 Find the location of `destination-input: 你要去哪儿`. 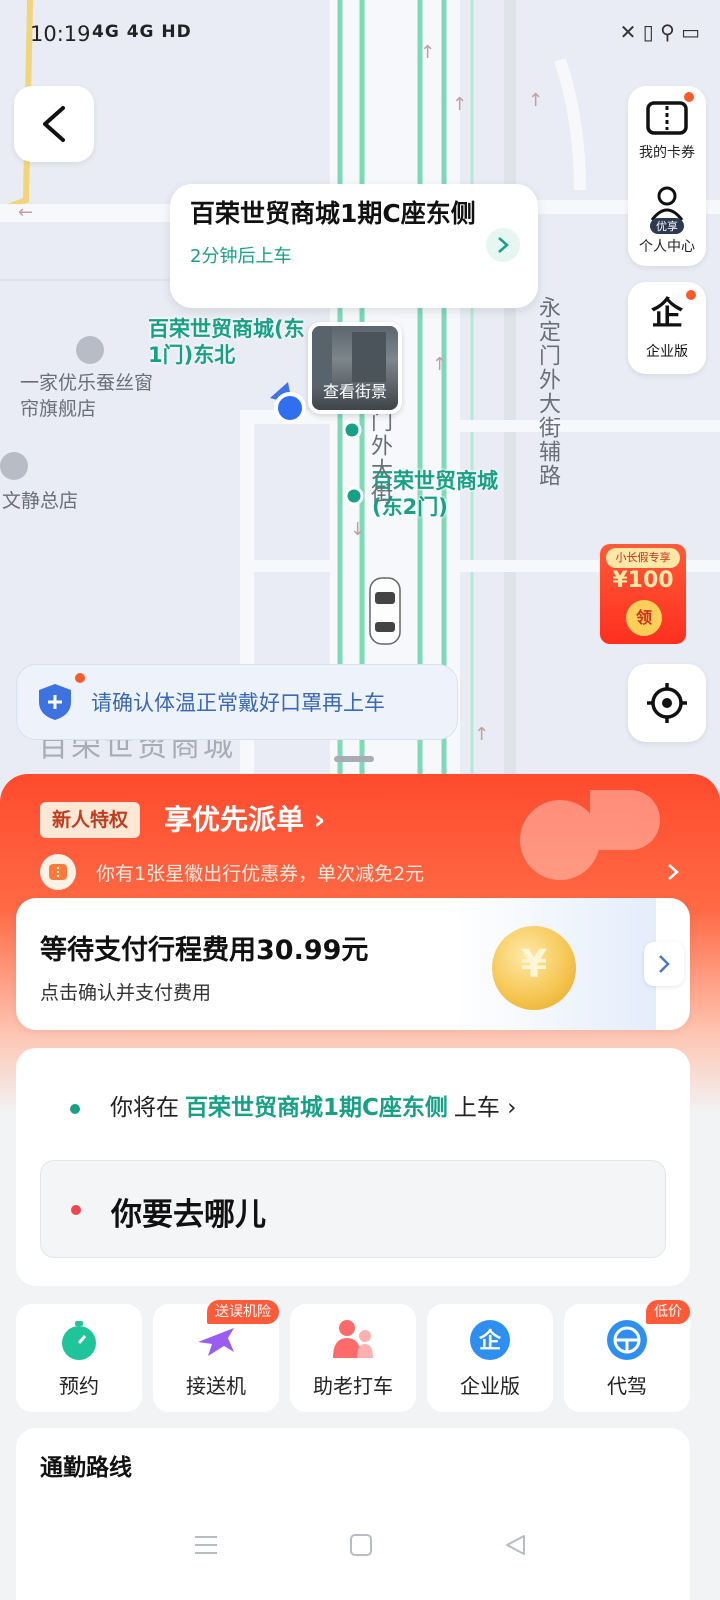

destination-input: 你要去哪儿 is located at coordinates (353, 1209).